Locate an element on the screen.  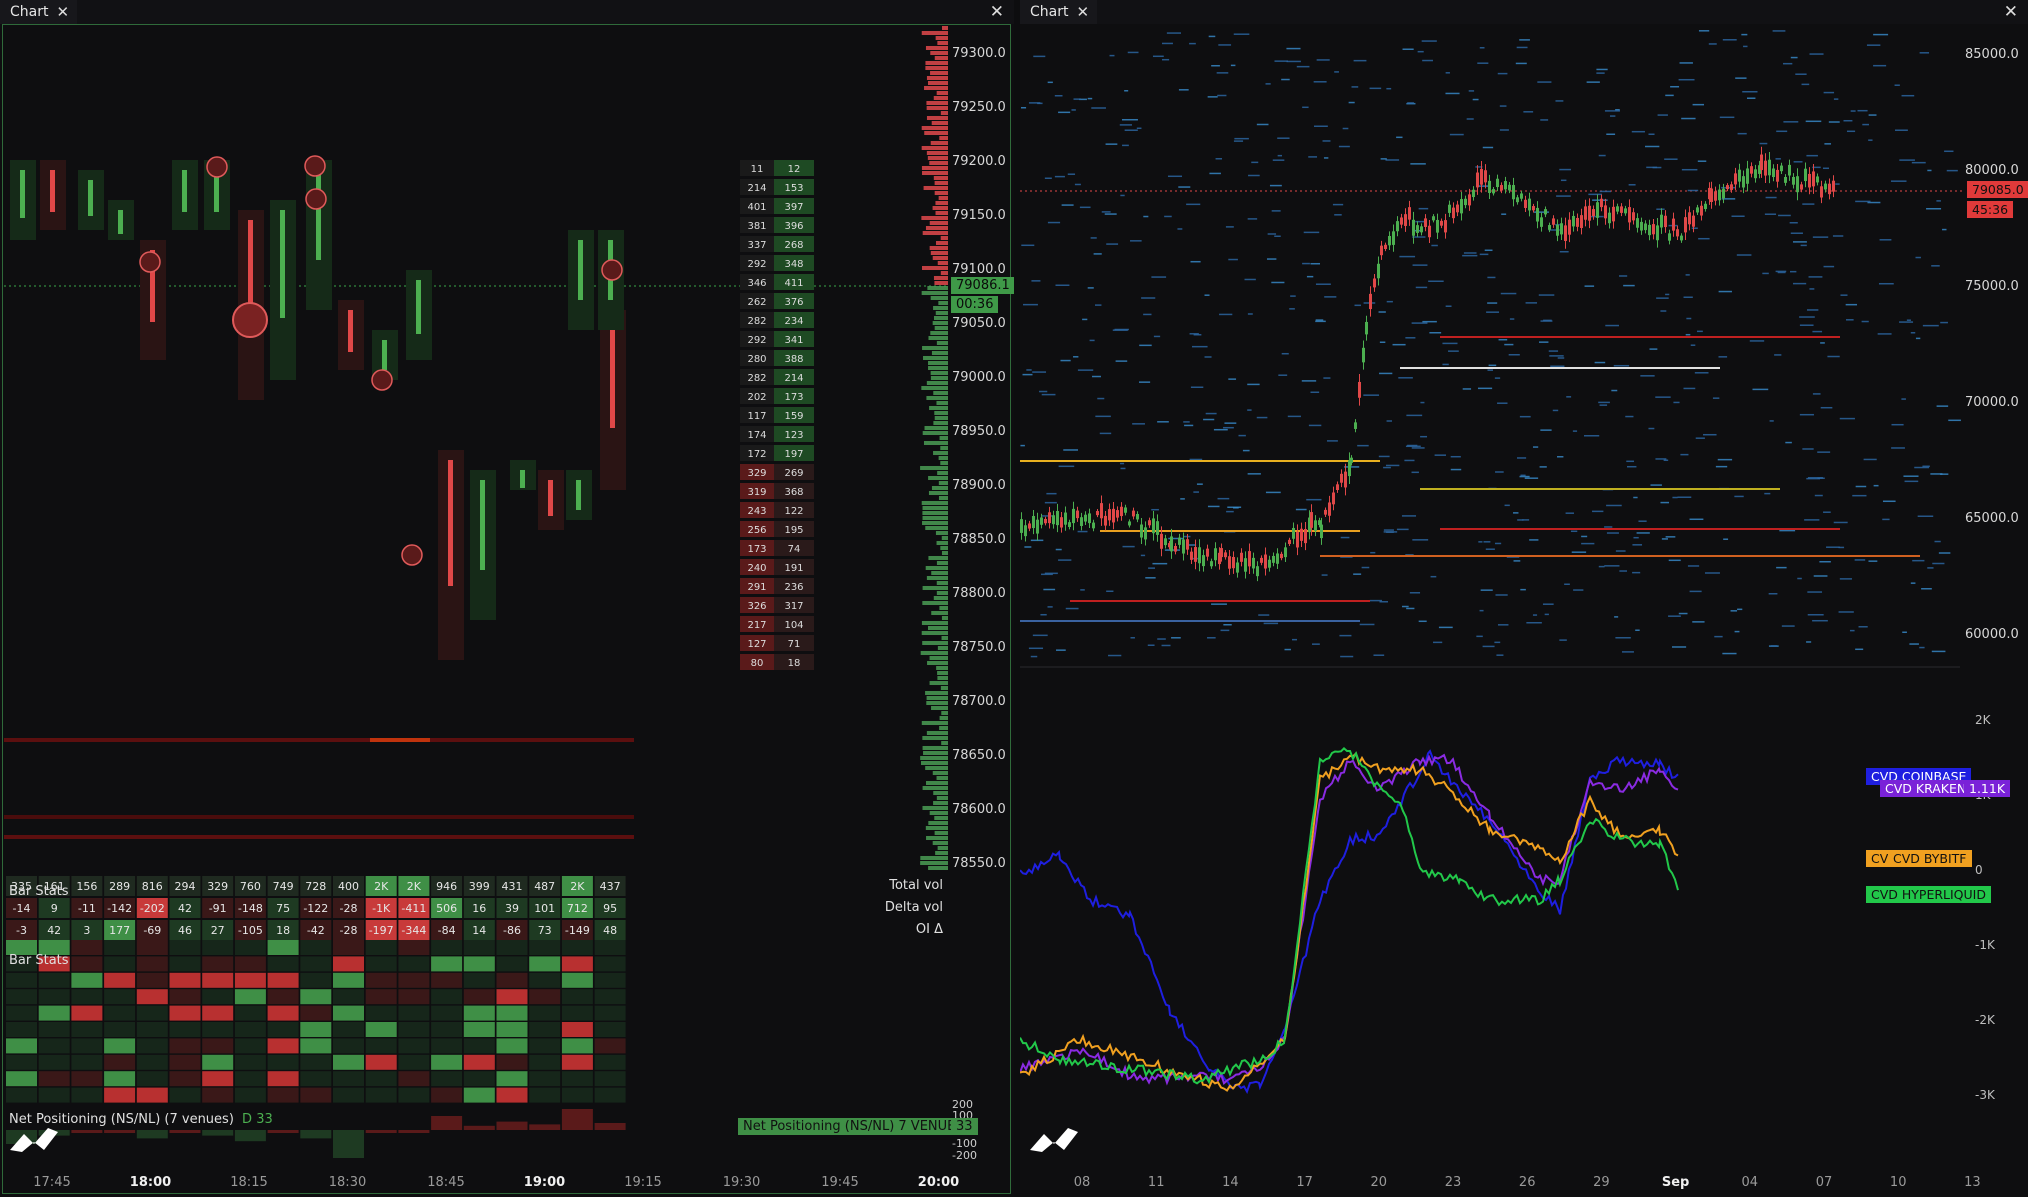
date-tick: 07 is located at coordinates (1824, 1182).